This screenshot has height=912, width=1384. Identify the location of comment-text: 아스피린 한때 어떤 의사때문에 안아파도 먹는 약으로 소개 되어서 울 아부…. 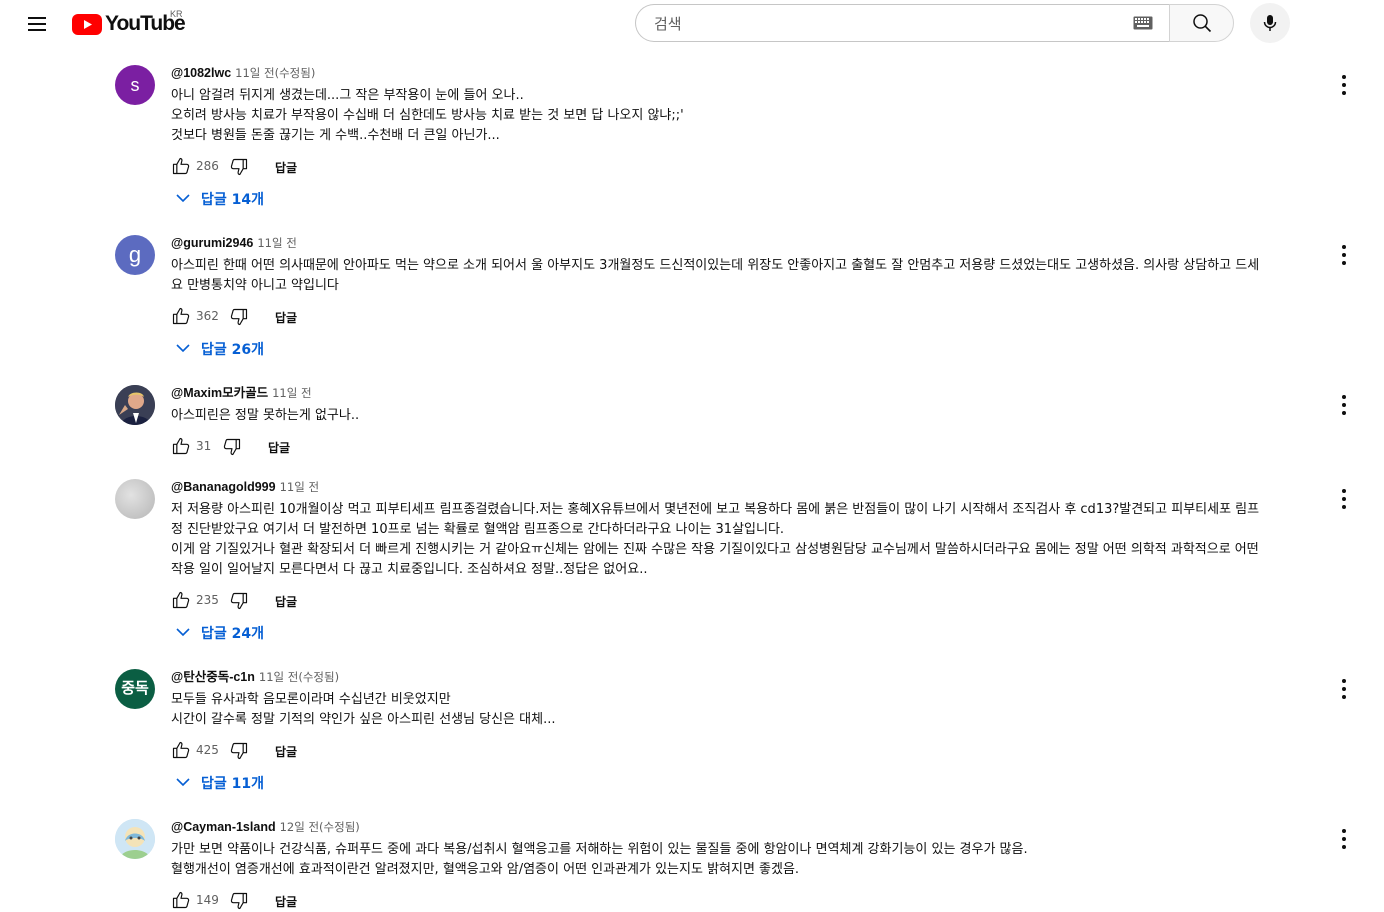
(751, 276).